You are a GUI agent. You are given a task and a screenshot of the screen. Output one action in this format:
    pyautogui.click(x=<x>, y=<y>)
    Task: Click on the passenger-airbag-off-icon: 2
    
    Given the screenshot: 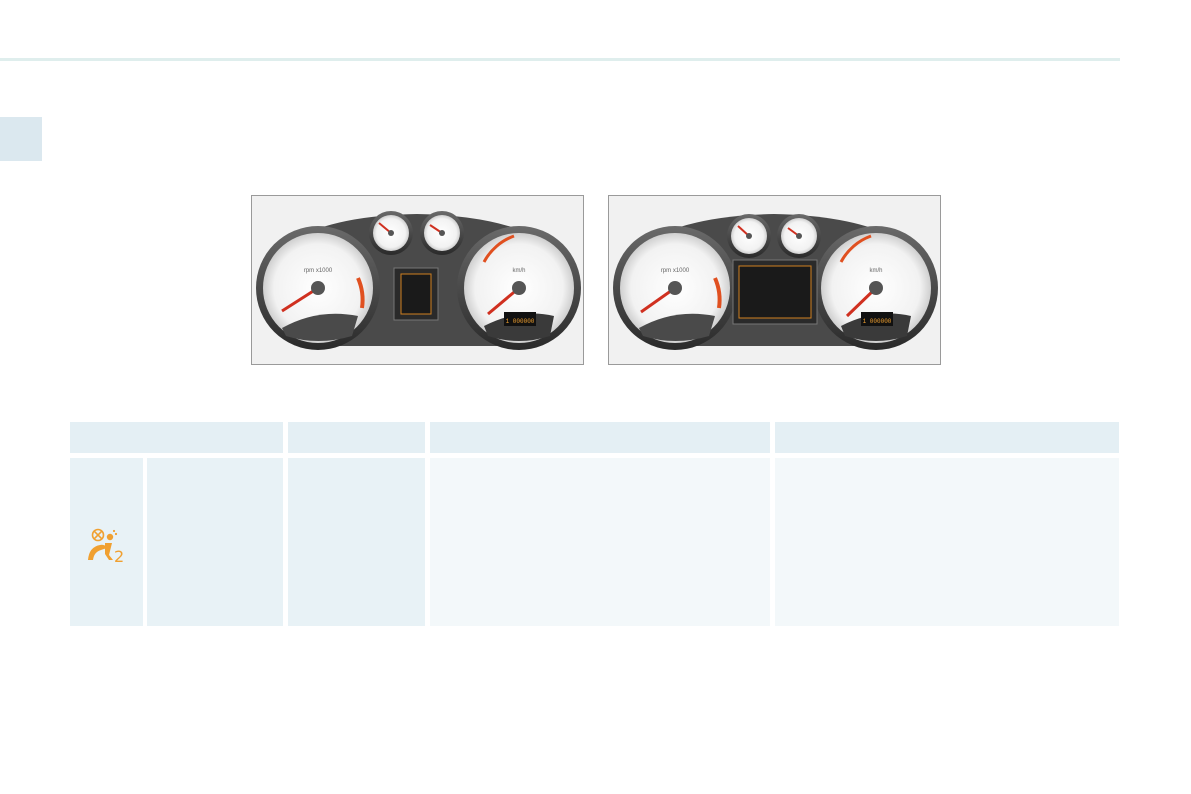 What is the action you would take?
    pyautogui.click(x=107, y=547)
    